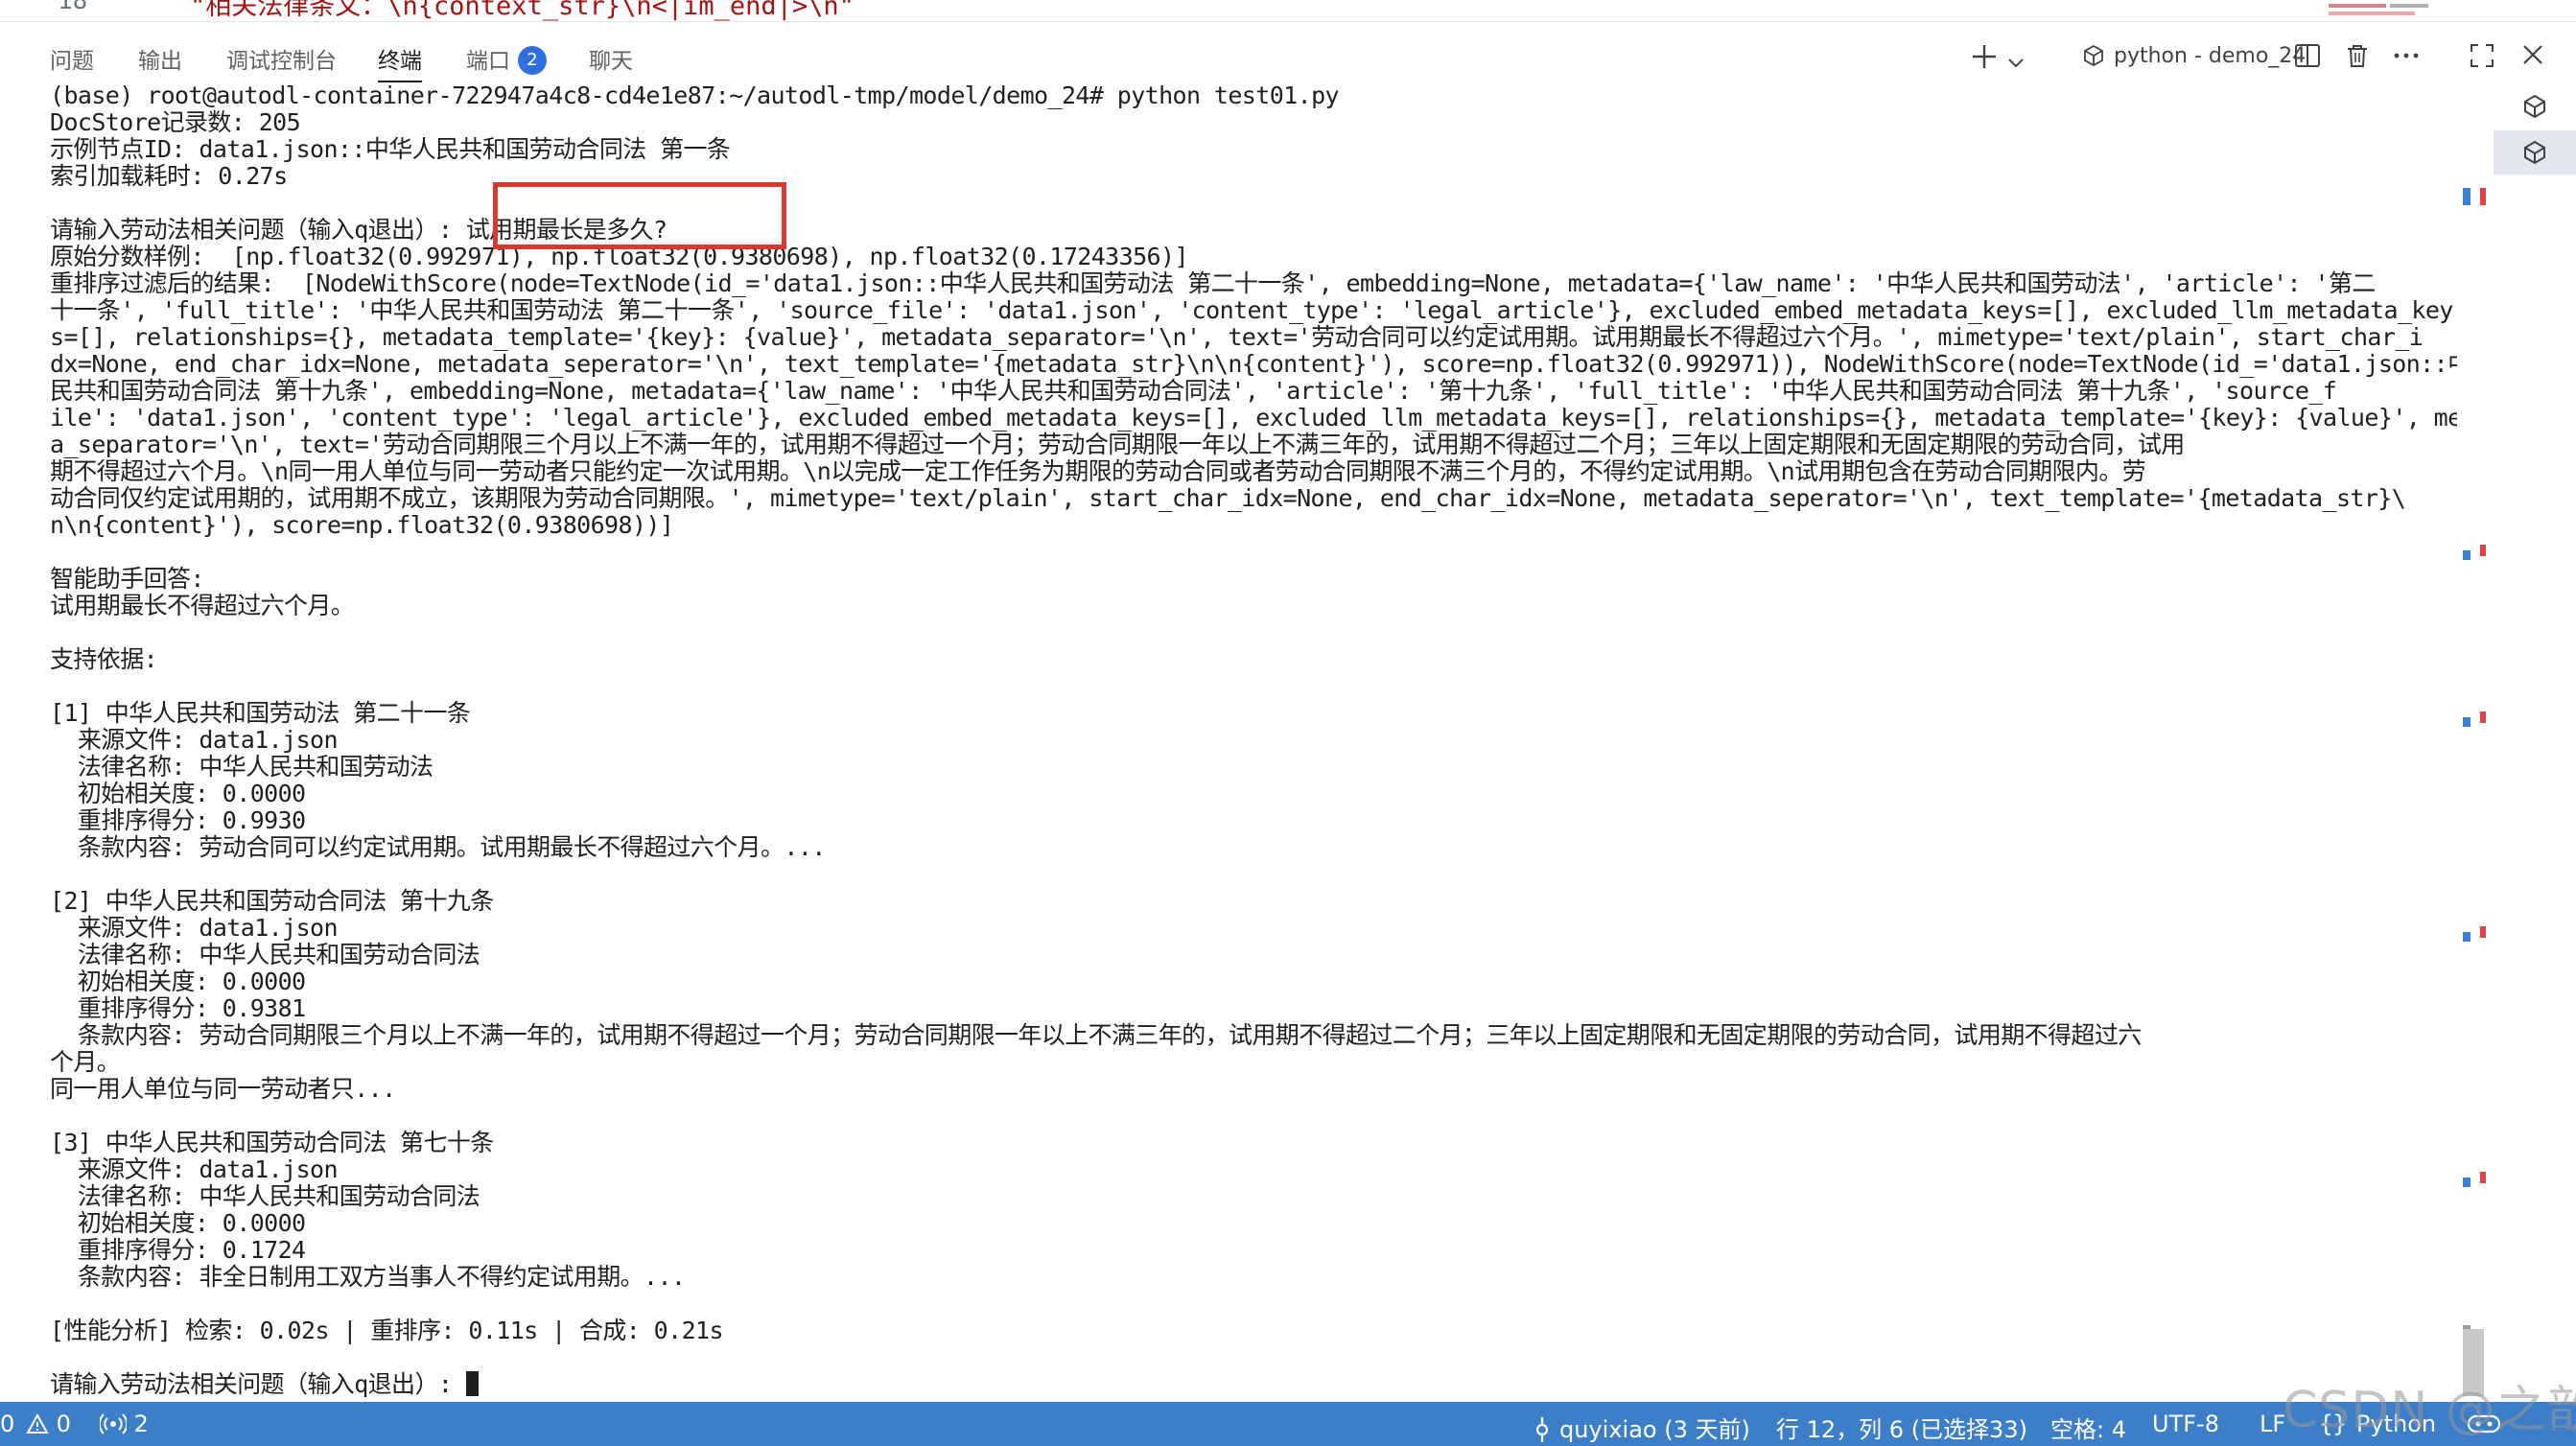  I want to click on ports-indicator: 2, so click(123, 1424).